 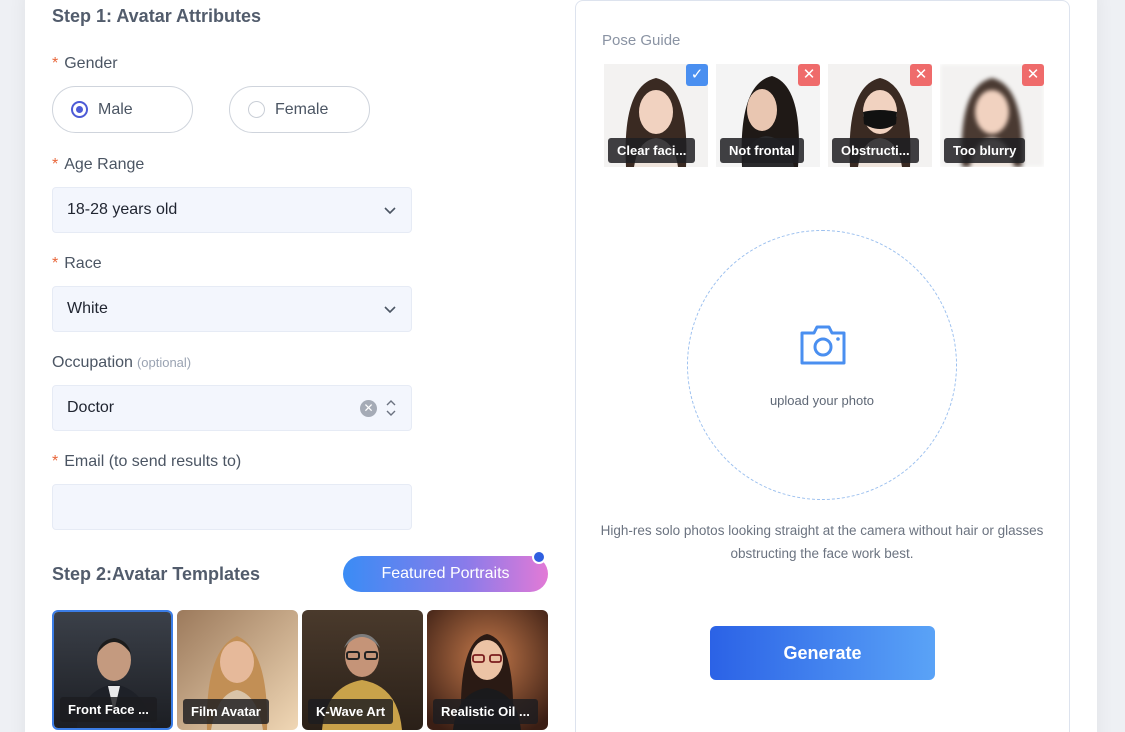 I want to click on upload-text: upload your photo, so click(x=822, y=400).